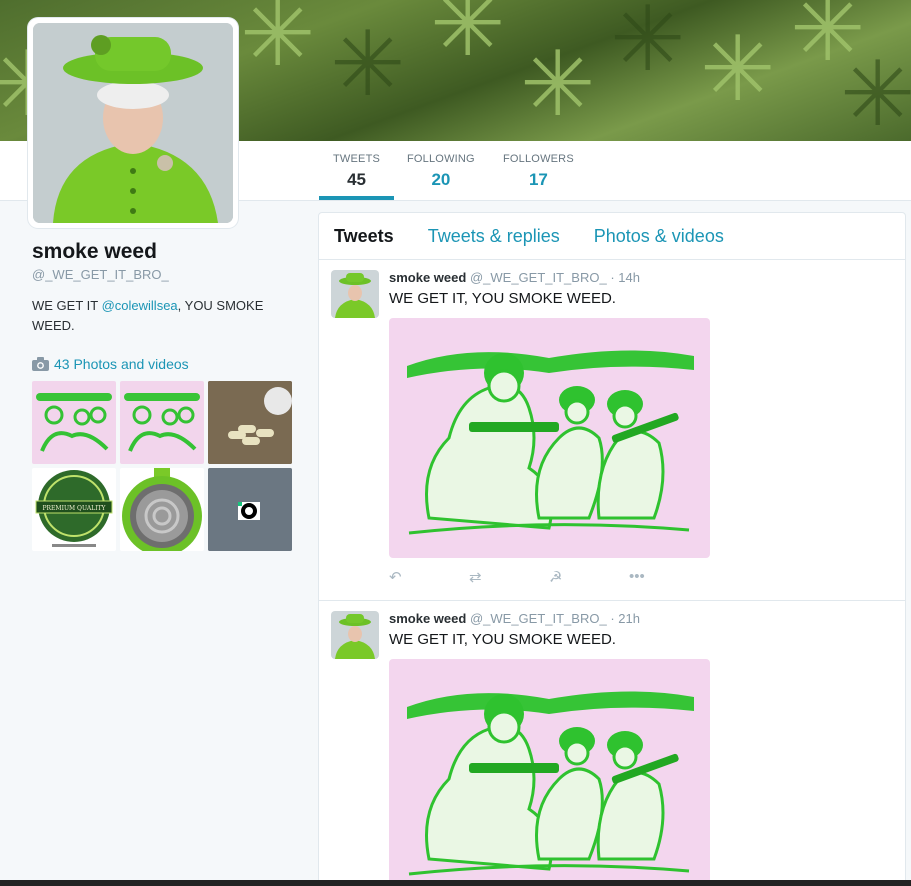  I want to click on stat-followers: FOLLOWERS 17, so click(538, 171).